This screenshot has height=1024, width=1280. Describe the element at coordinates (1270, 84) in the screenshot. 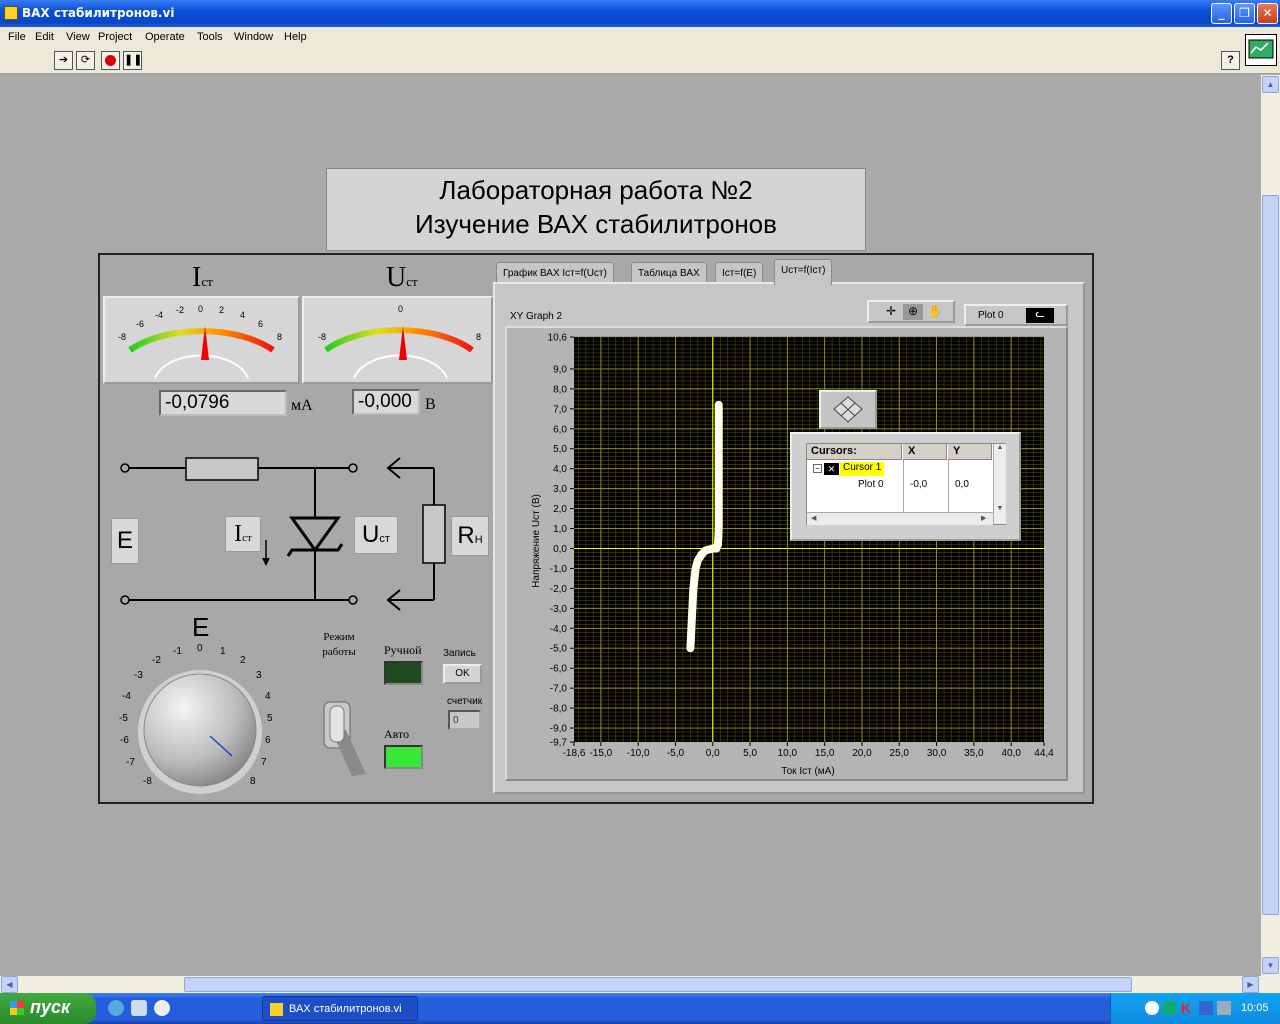

I see `scroll-up-icon: ▲` at that location.